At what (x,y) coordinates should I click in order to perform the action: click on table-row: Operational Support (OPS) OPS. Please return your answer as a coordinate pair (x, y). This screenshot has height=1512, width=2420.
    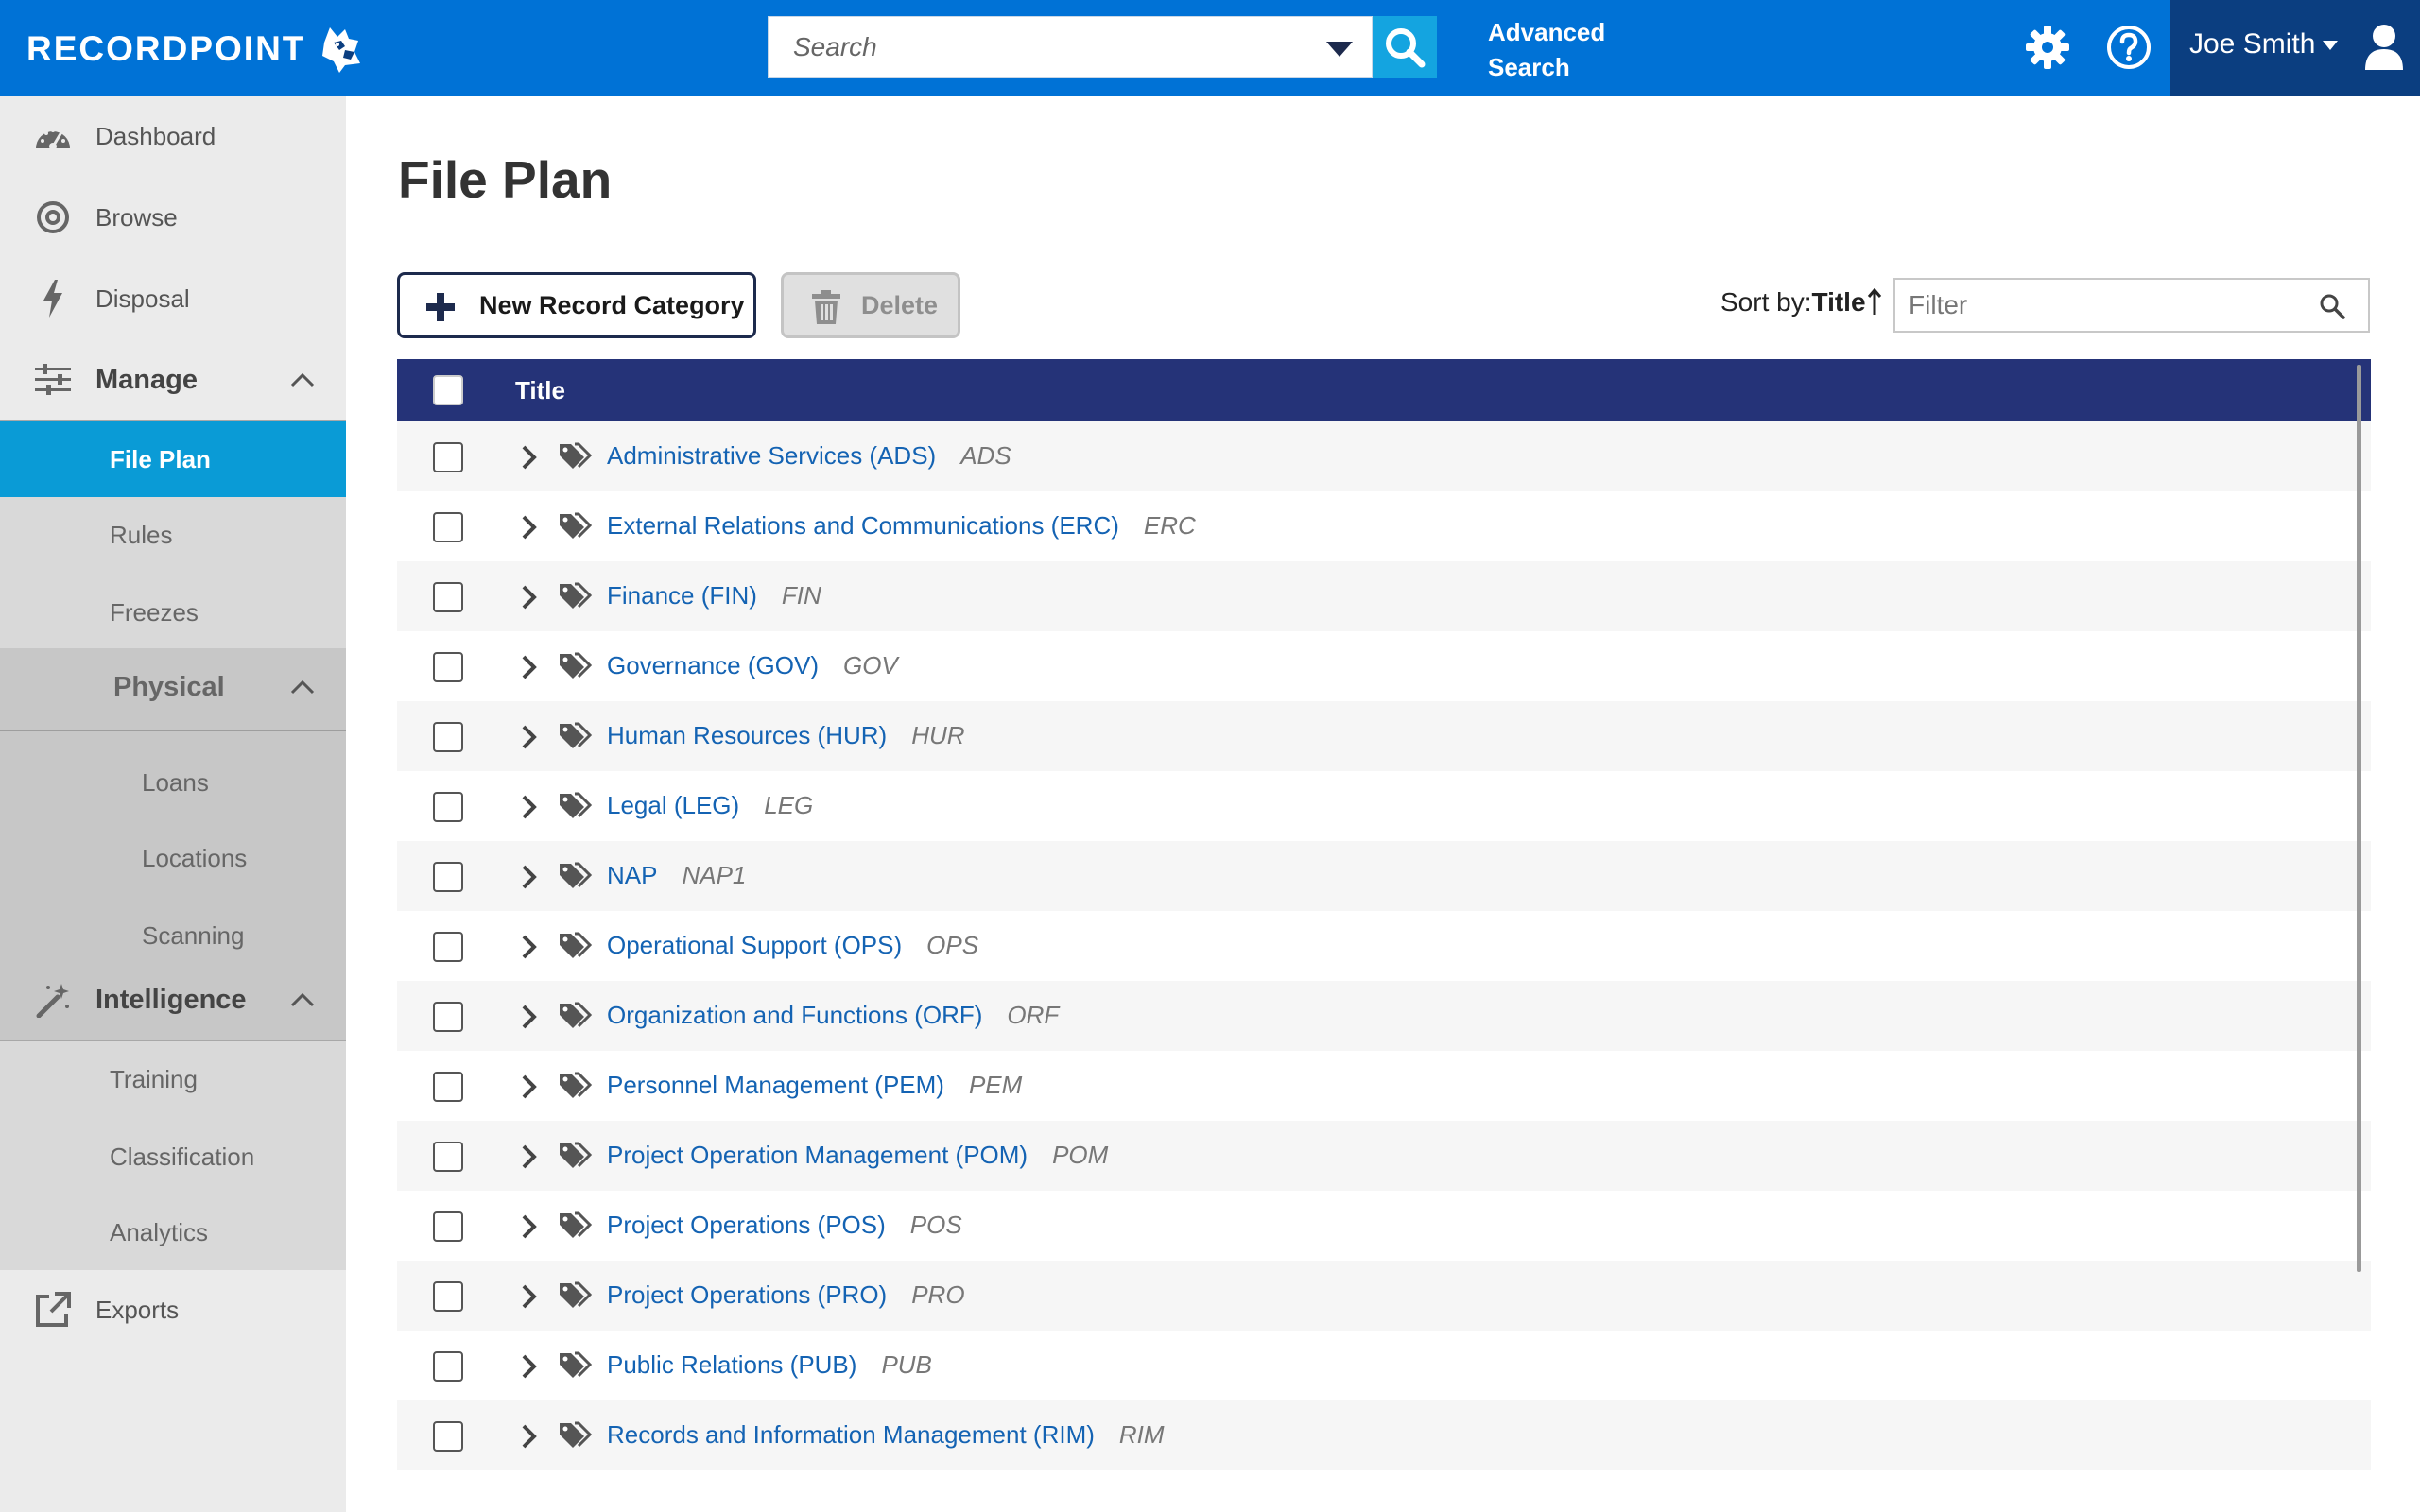
    Looking at the image, I should click on (1384, 946).